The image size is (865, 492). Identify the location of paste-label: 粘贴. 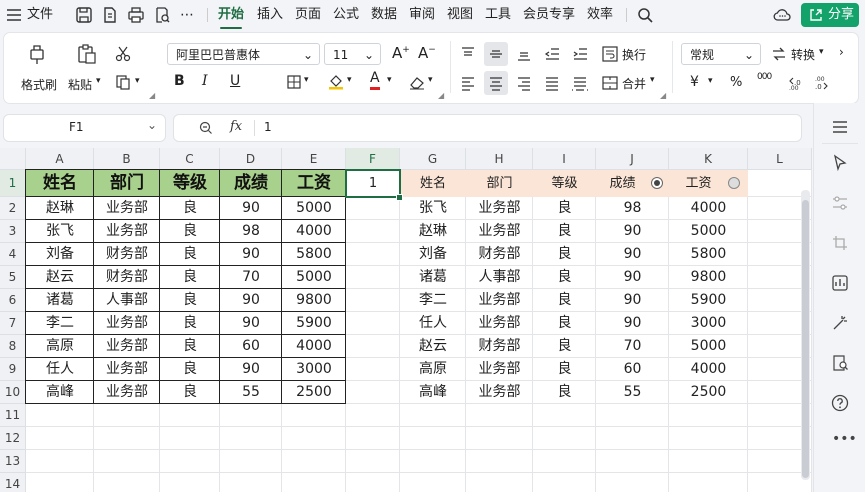
(80, 84).